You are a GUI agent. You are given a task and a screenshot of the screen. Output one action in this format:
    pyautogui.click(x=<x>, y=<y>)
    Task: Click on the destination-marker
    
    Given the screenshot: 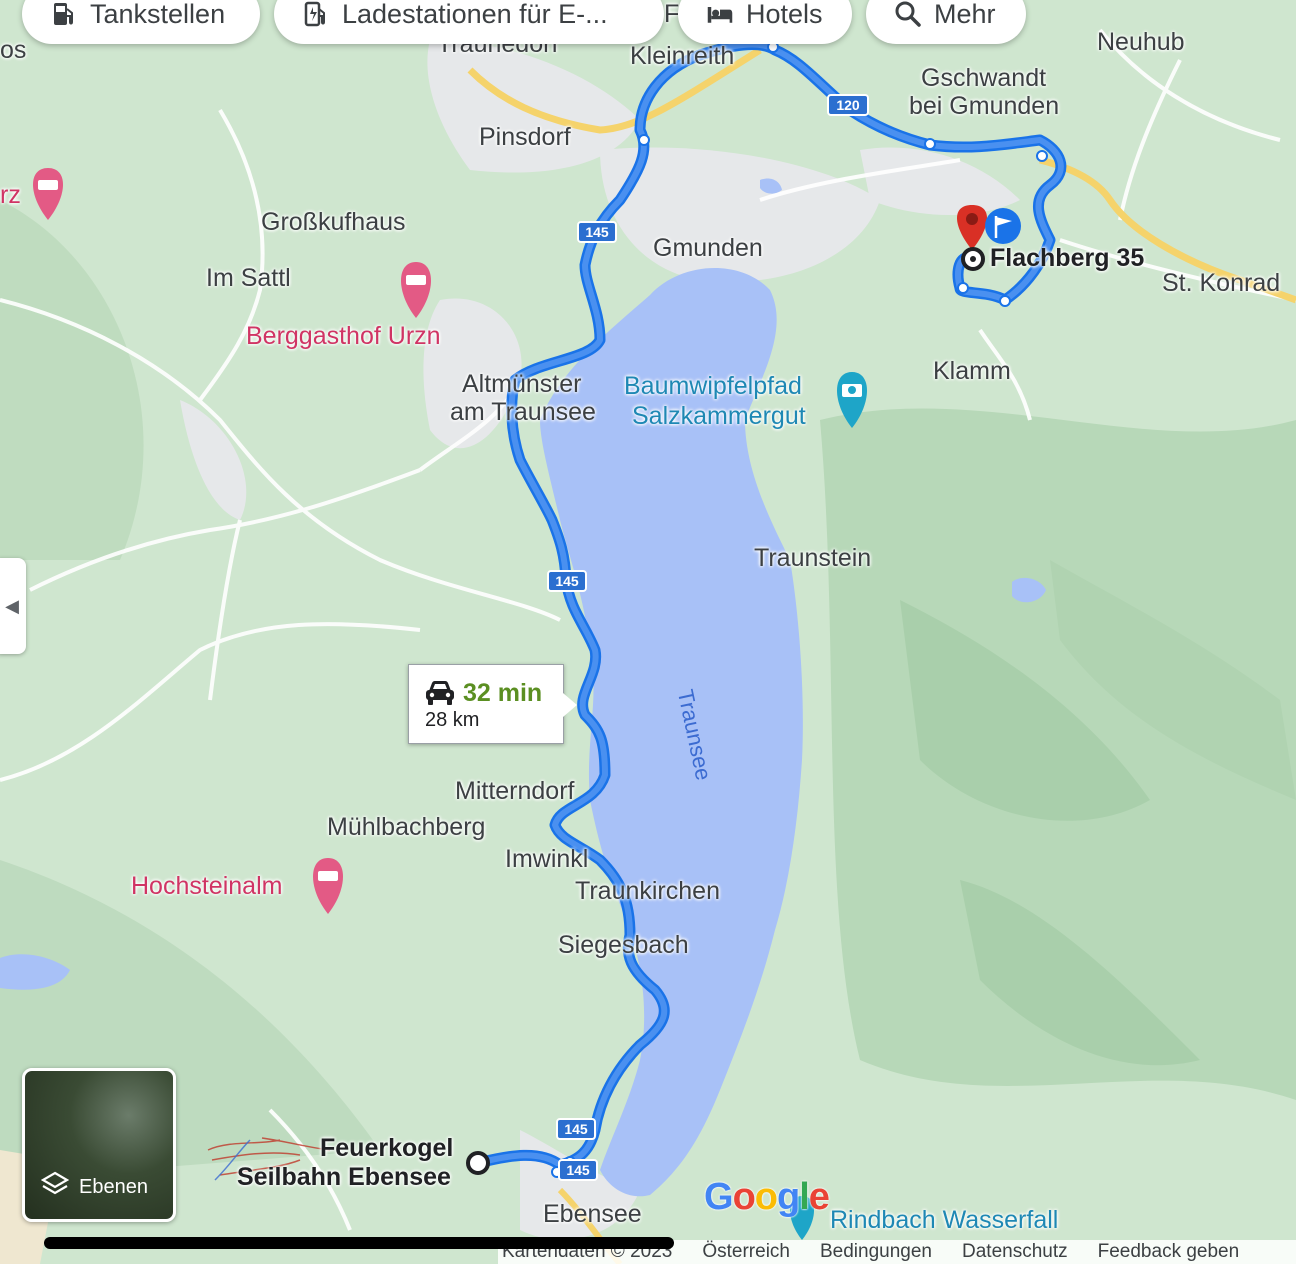 What is the action you would take?
    pyautogui.click(x=973, y=259)
    